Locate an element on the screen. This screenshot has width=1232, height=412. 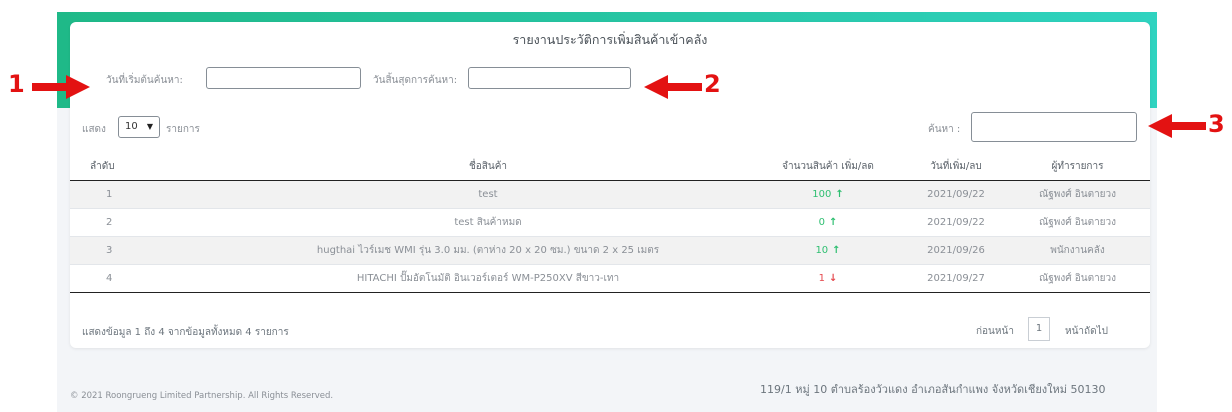
end-date-label: วันสิ้นสุดการค้นหา: is located at coordinates (415, 80).